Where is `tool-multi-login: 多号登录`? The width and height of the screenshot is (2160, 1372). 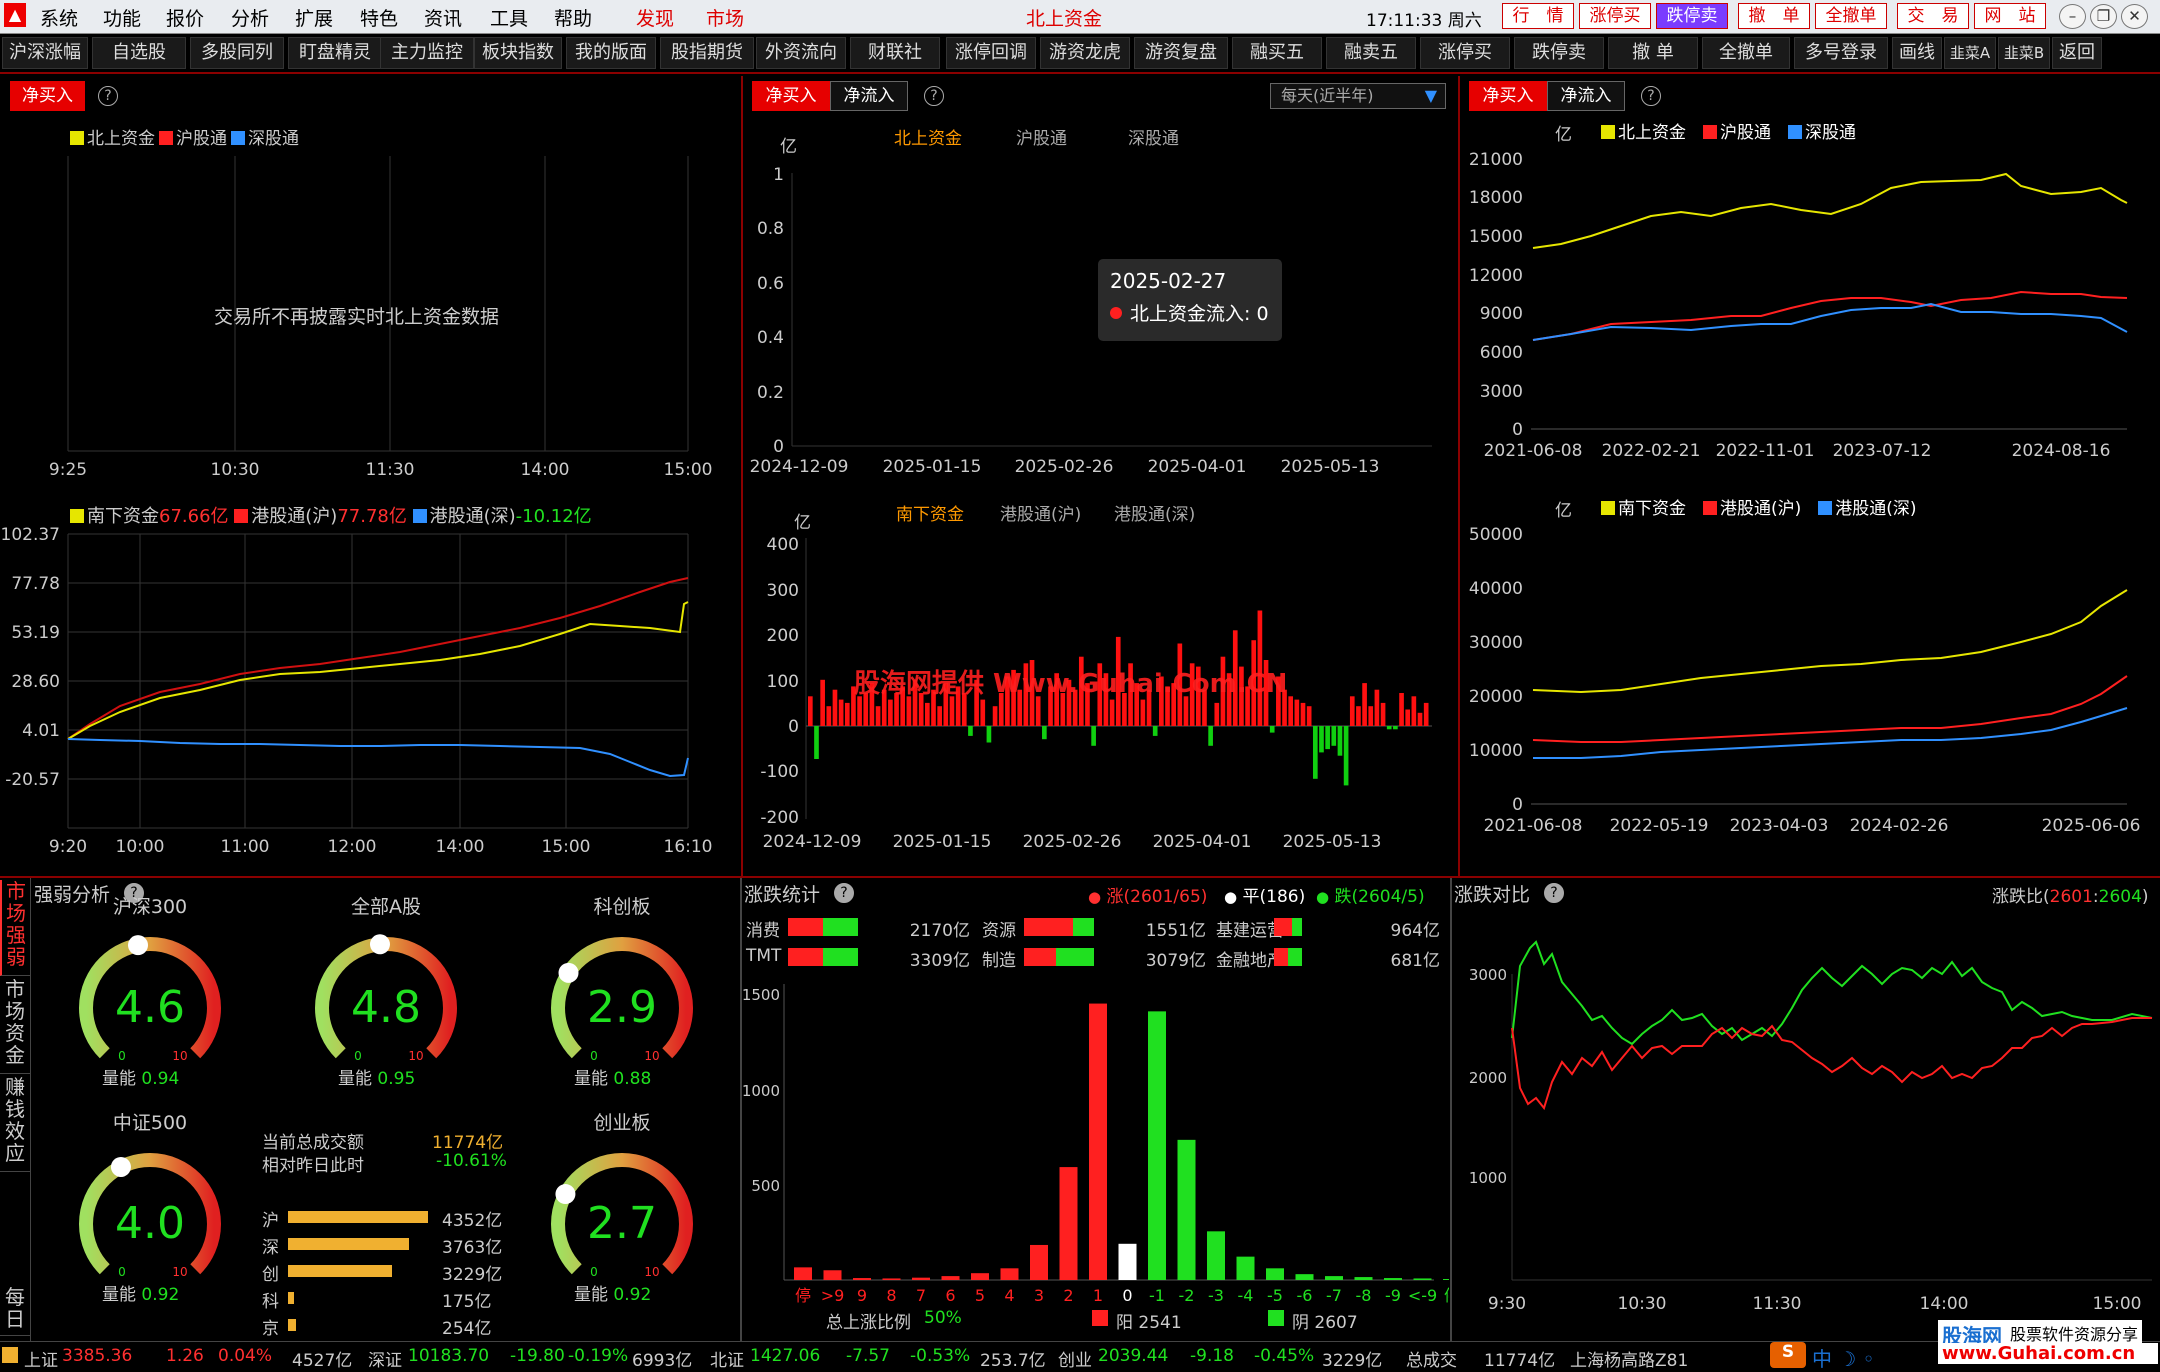 tool-multi-login: 多号登录 is located at coordinates (1841, 53).